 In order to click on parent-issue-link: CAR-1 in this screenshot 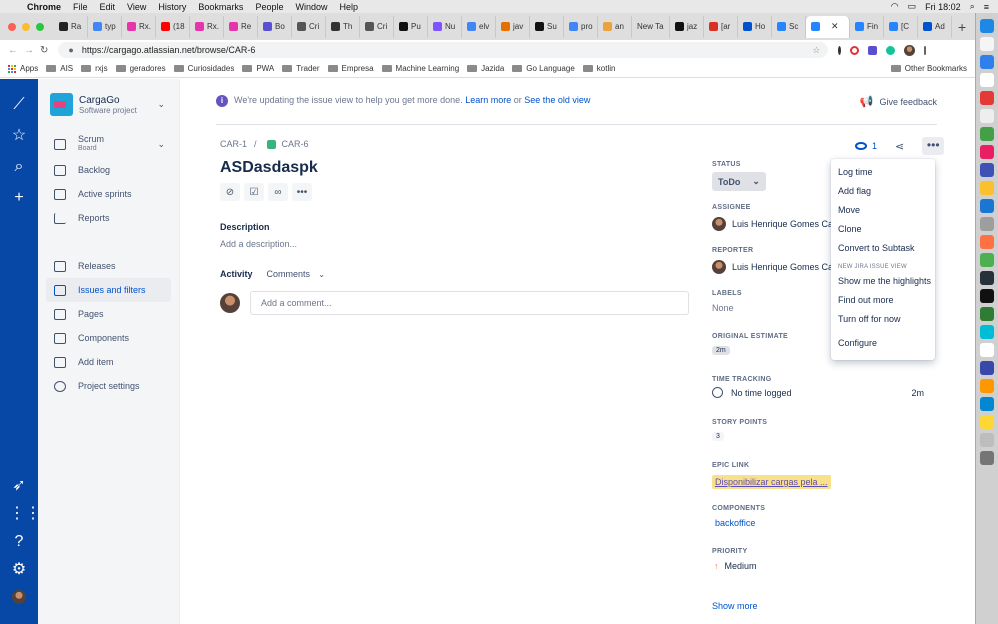, I will do `click(233, 144)`.